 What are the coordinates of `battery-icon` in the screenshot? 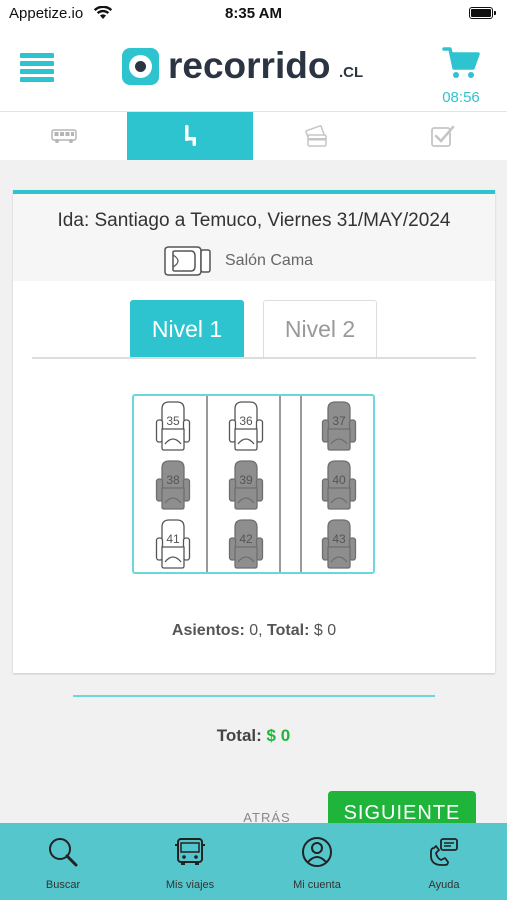 It's located at (482, 13).